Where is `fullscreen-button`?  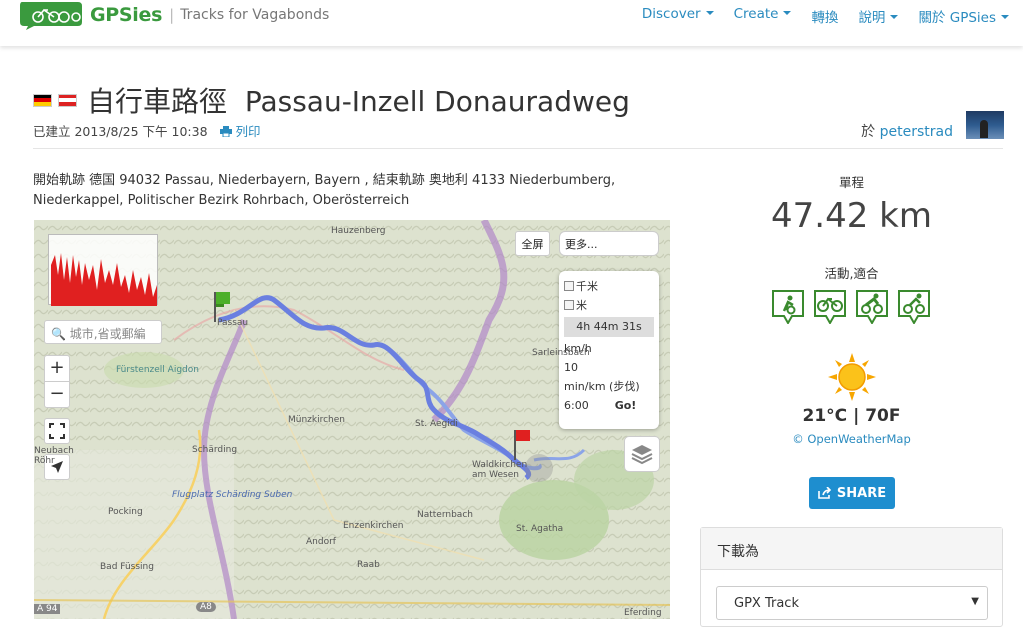 fullscreen-button is located at coordinates (57, 431).